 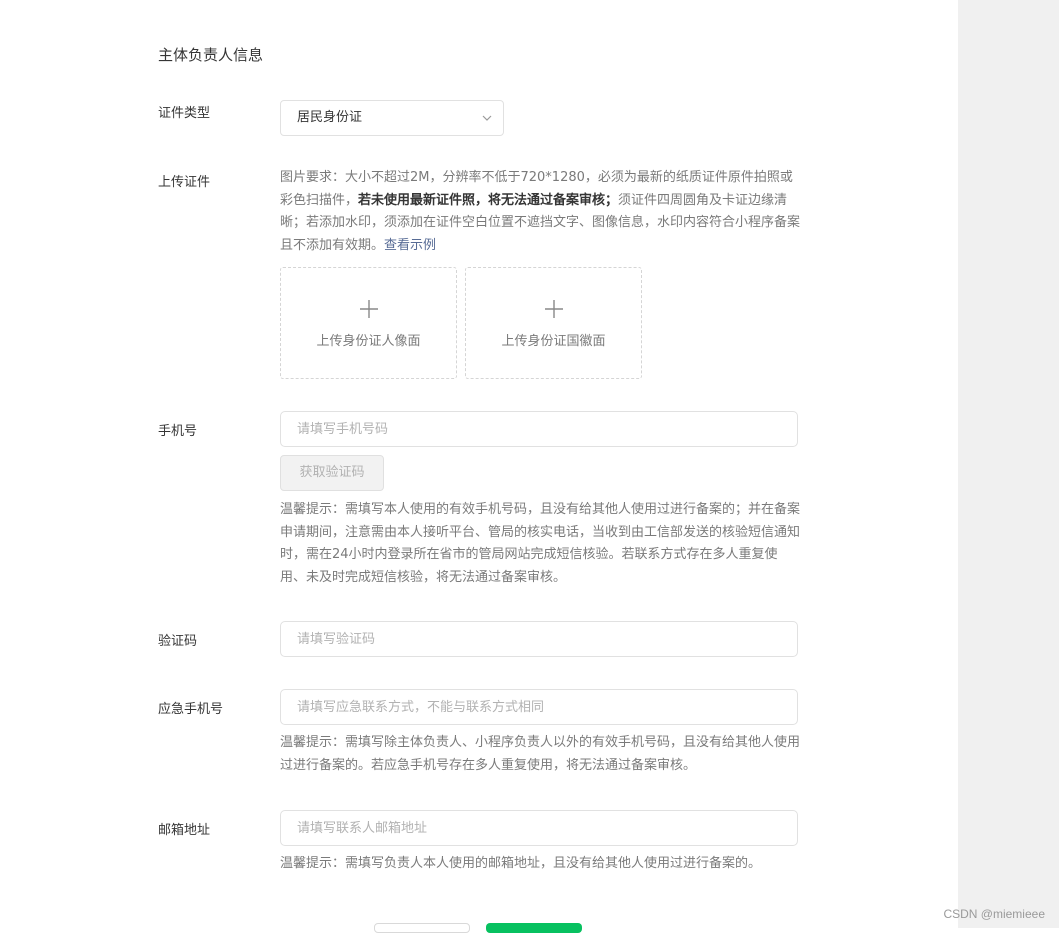 What do you see at coordinates (184, 113) in the screenshot?
I see `id-type-label: 证件类型` at bounding box center [184, 113].